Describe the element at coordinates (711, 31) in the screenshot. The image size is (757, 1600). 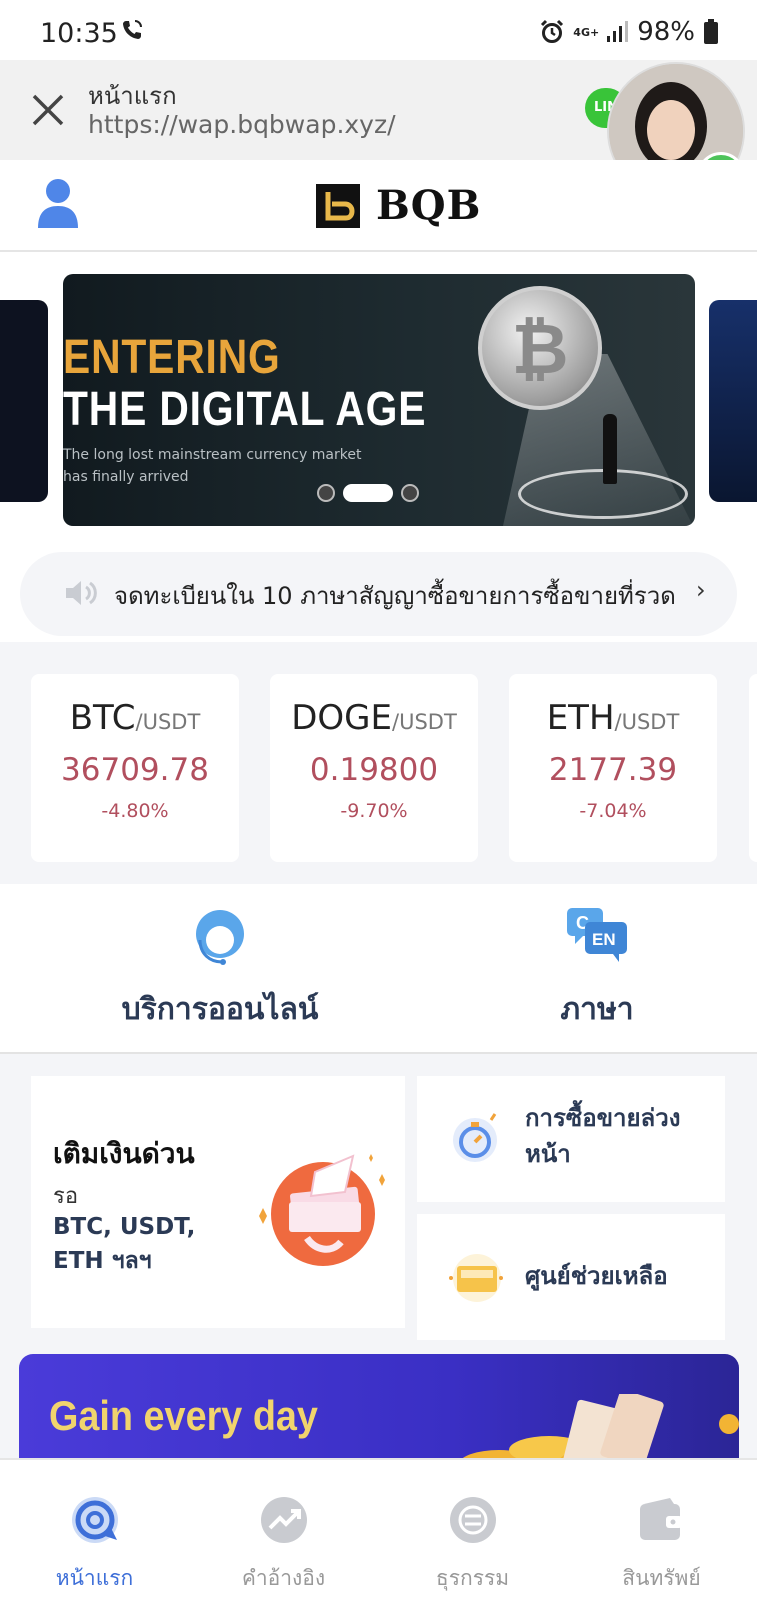
I see `battery-icon` at that location.